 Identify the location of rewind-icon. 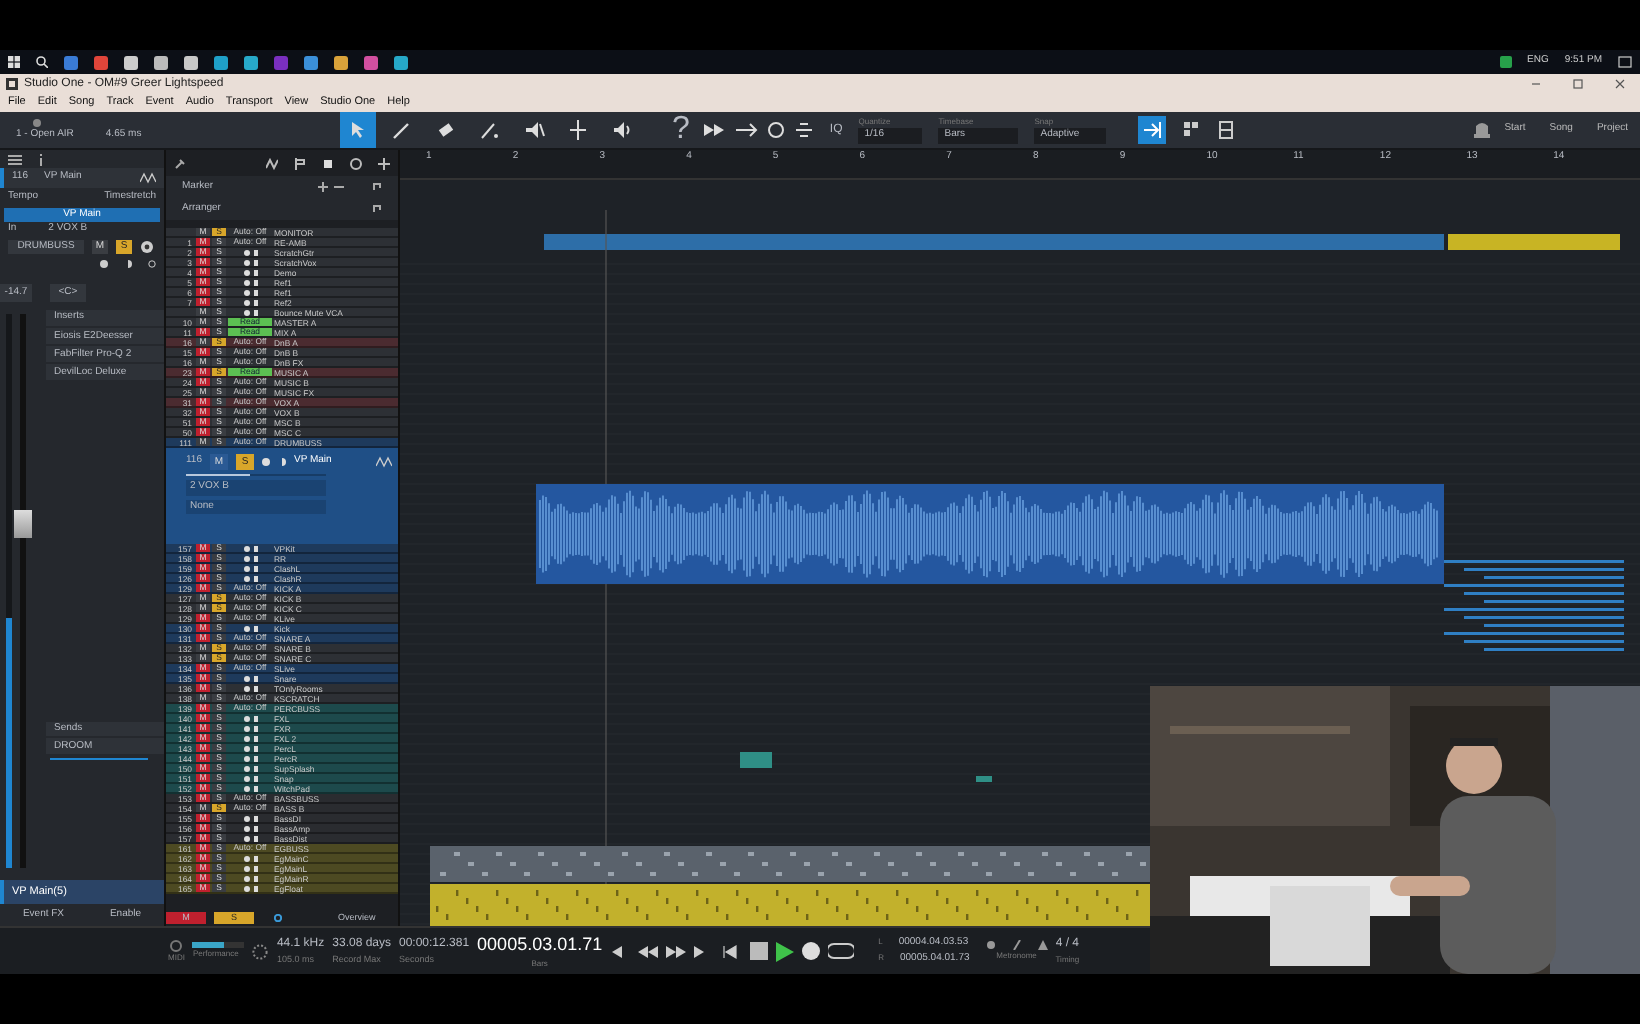
(648, 951).